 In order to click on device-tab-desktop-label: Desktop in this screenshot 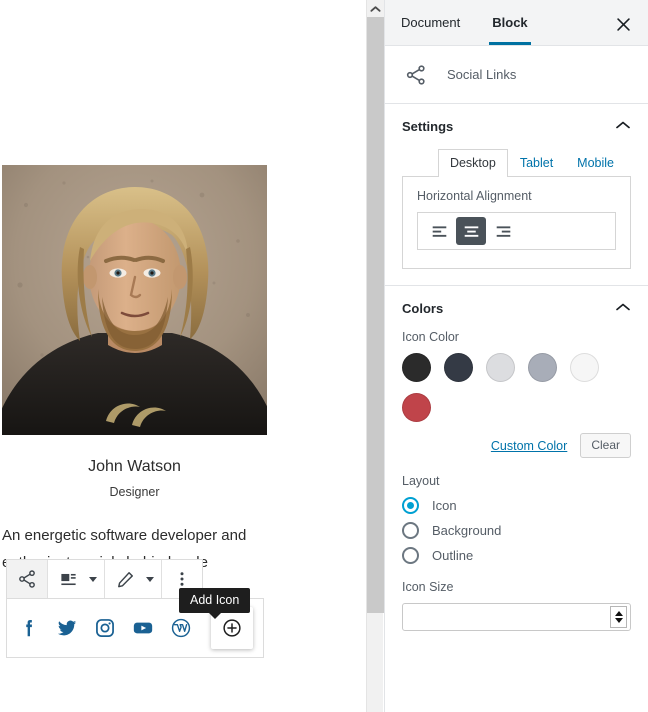, I will do `click(472, 163)`.